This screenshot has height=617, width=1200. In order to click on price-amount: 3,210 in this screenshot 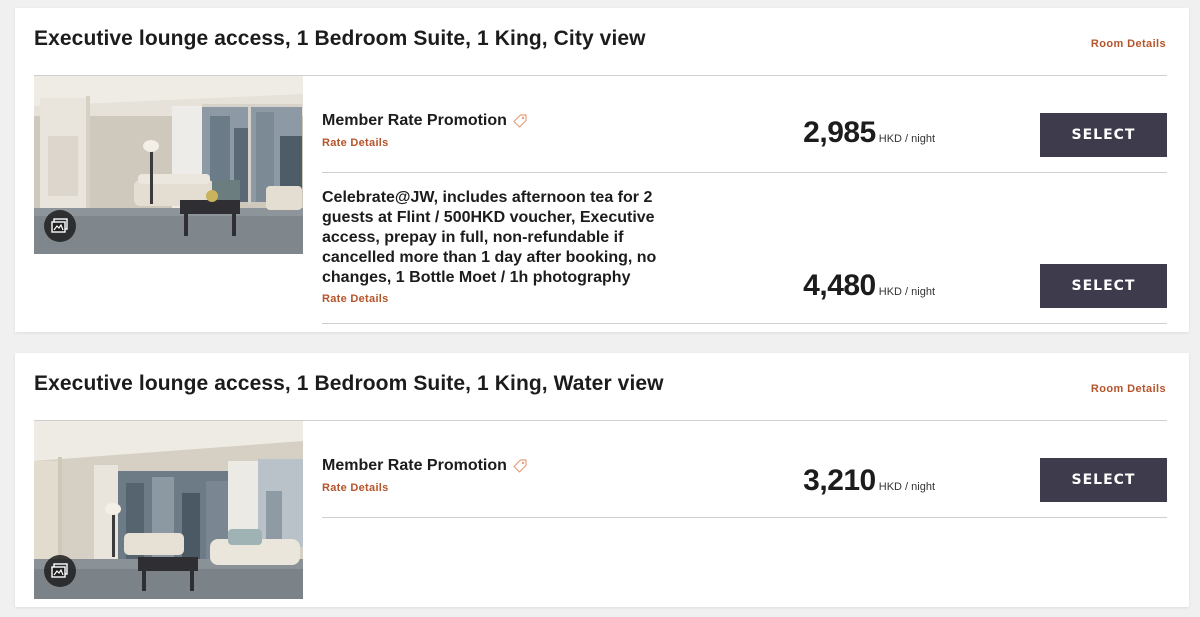, I will do `click(839, 480)`.